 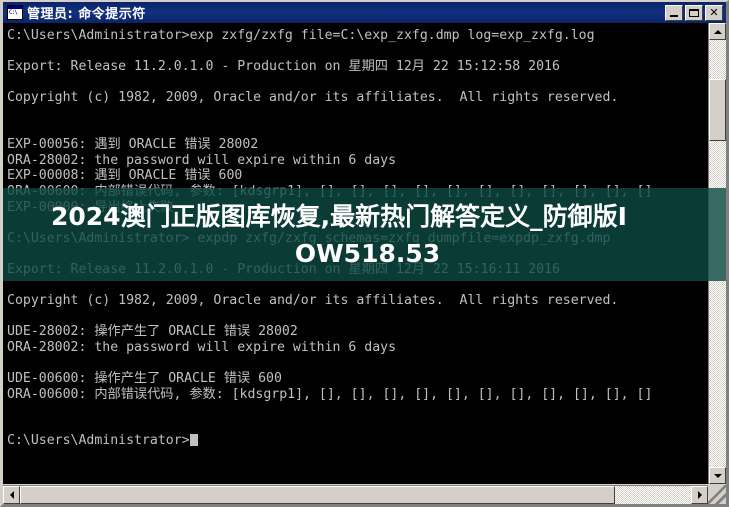 I want to click on terminal-line: EXP-00000: 导出终止失败, so click(x=90, y=207).